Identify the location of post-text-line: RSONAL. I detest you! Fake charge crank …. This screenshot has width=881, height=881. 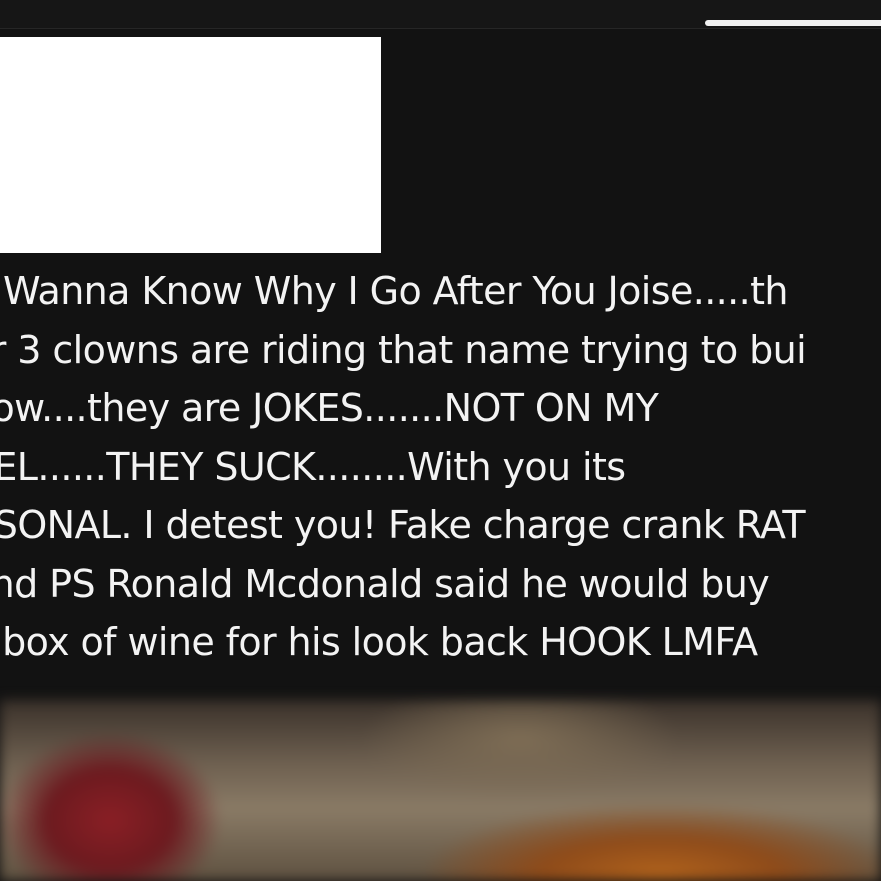
(403, 525).